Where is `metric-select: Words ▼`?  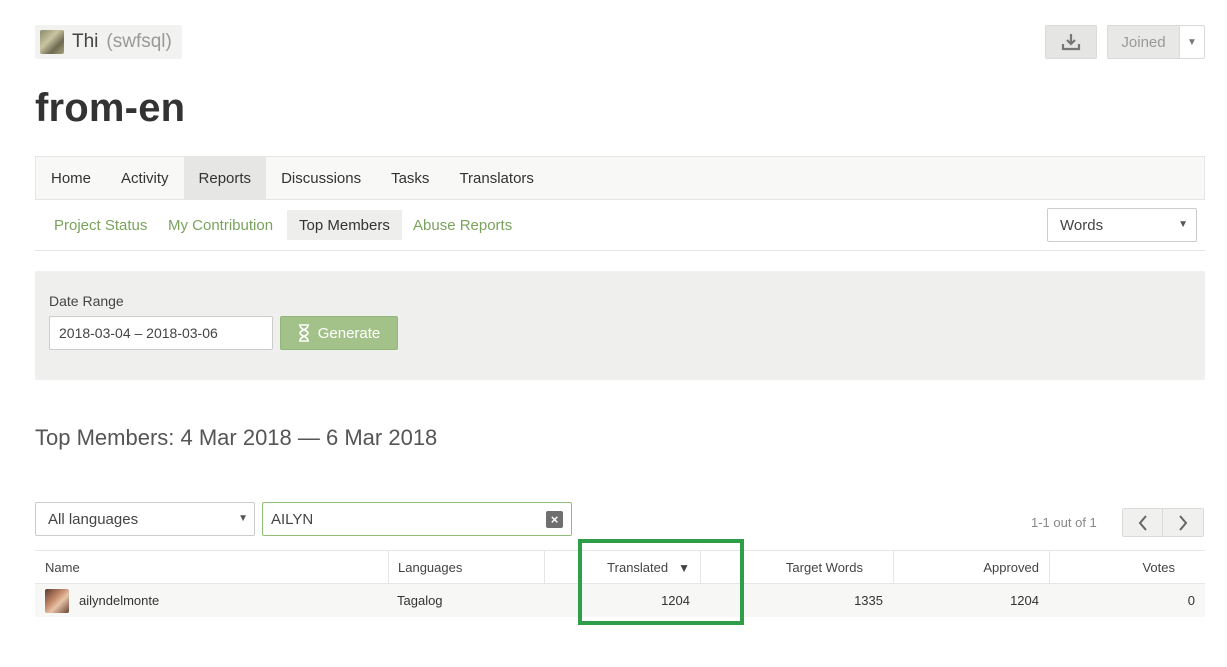
metric-select: Words ▼ is located at coordinates (1122, 225).